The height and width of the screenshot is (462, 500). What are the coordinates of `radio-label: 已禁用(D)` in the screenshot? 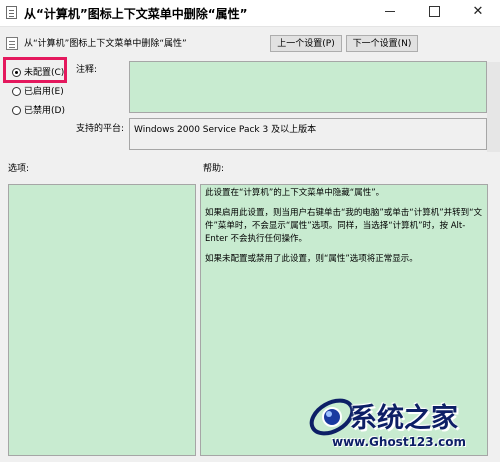 It's located at (44, 111).